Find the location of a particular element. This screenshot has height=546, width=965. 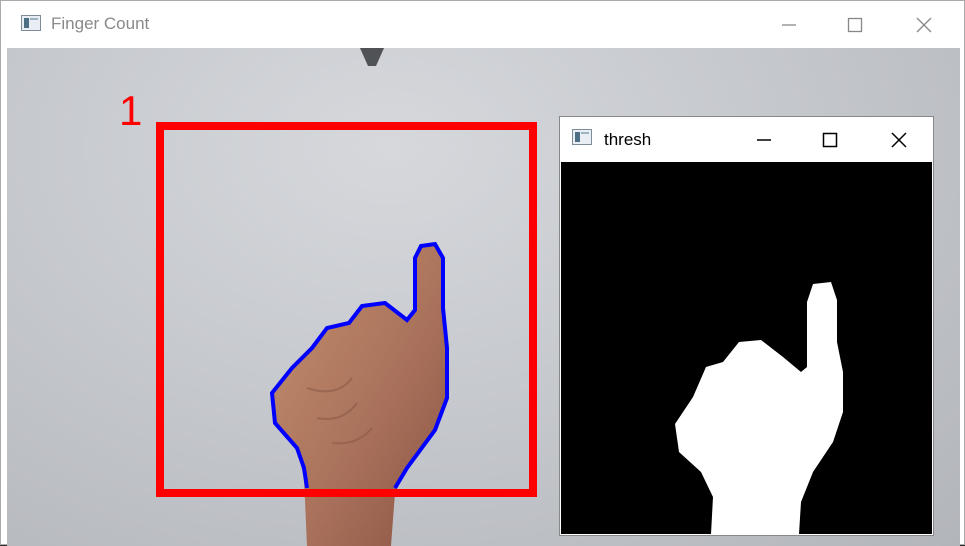

thresh-titlebar: thresh is located at coordinates (746, 139).